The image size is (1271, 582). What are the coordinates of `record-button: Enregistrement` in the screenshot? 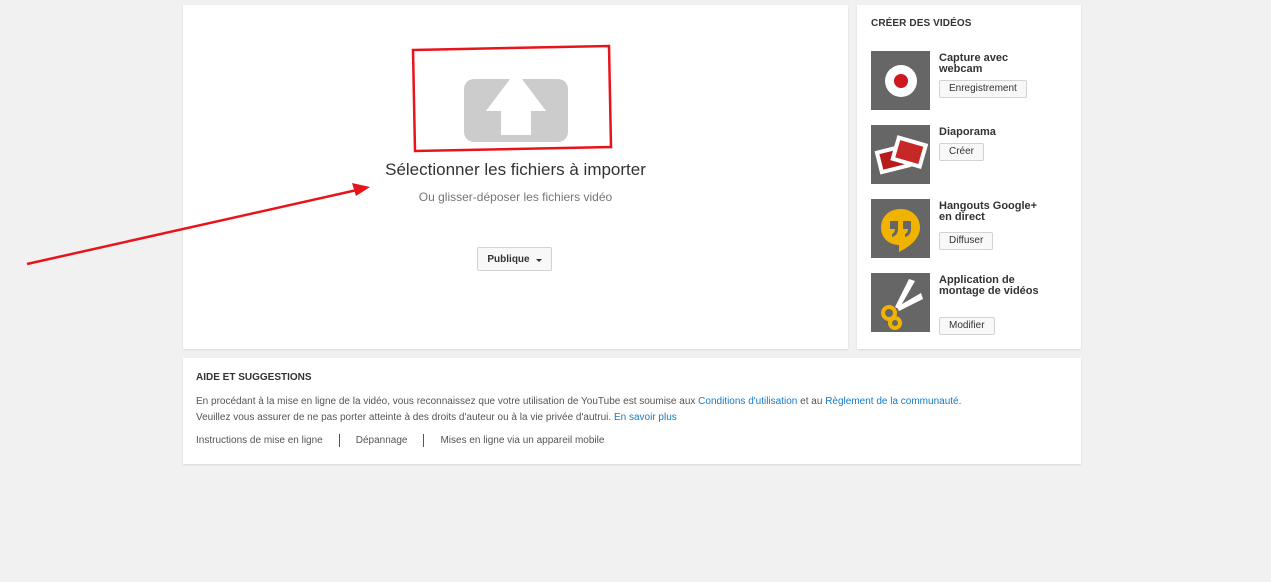 It's located at (983, 89).